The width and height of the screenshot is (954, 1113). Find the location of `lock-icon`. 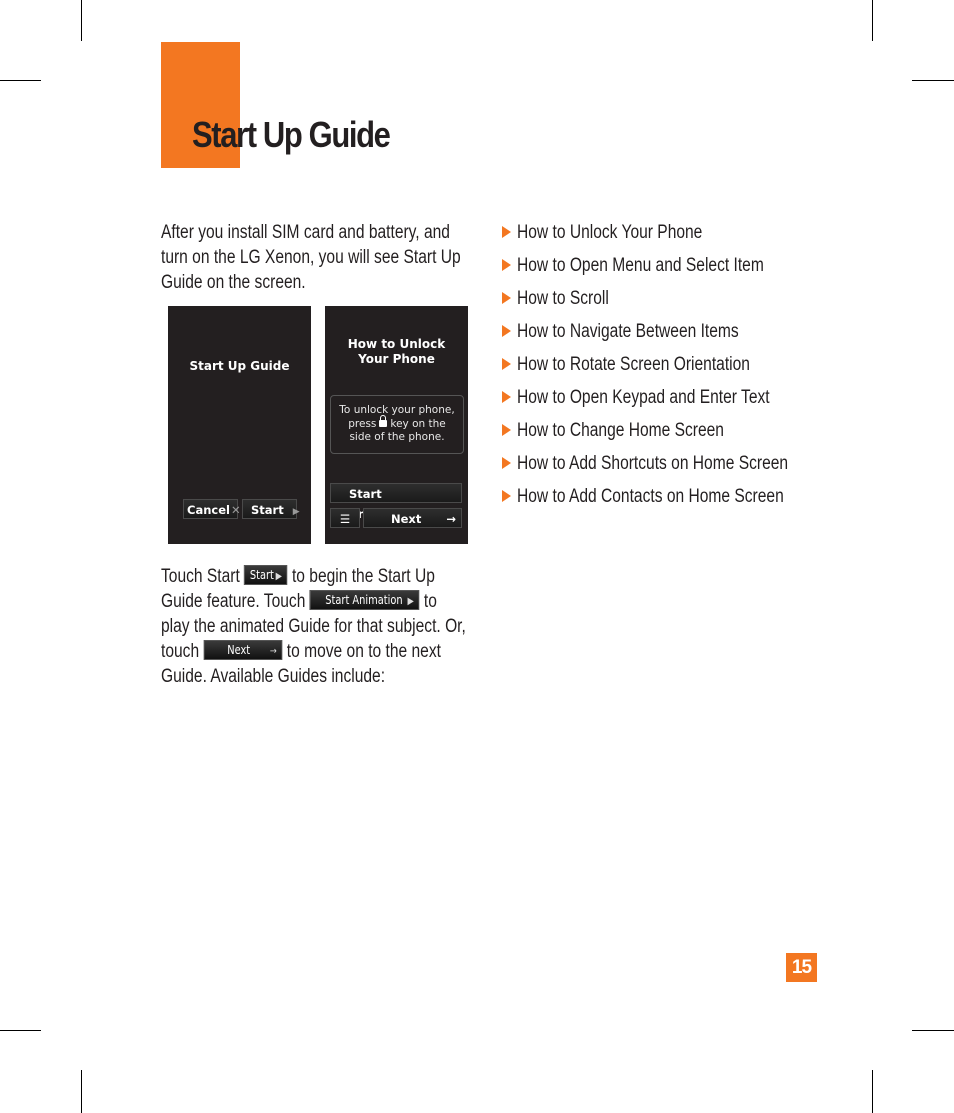

lock-icon is located at coordinates (383, 420).